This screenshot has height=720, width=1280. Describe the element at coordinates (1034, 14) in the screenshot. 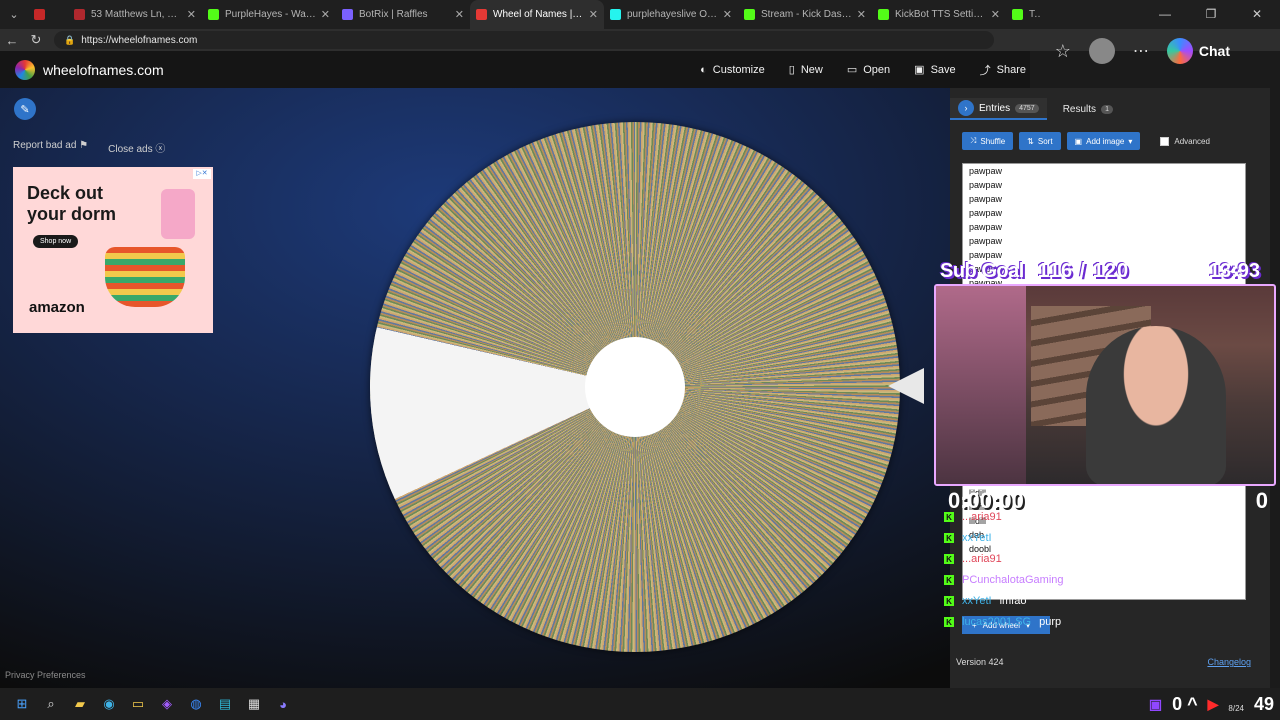

I see `tab-title: Tot` at that location.